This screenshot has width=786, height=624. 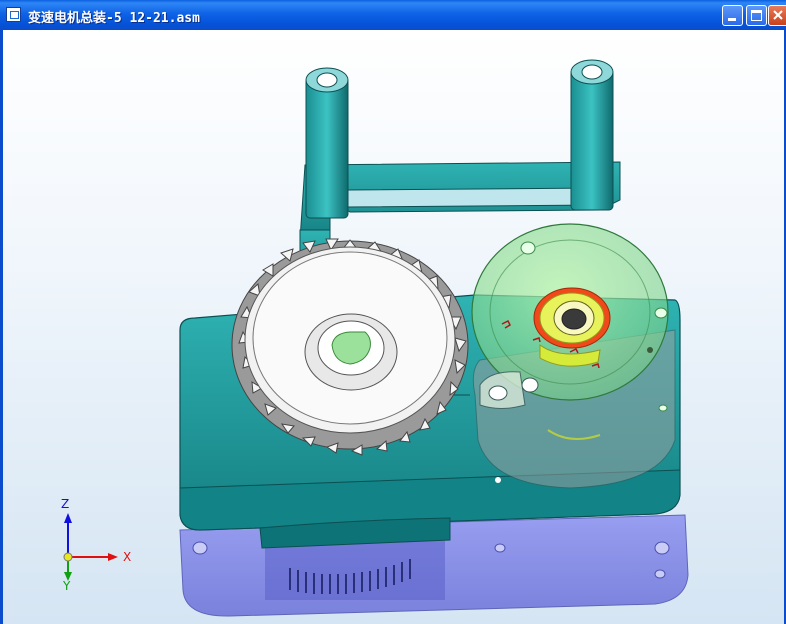 What do you see at coordinates (65, 504) in the screenshot?
I see `z-axis-label: Z` at bounding box center [65, 504].